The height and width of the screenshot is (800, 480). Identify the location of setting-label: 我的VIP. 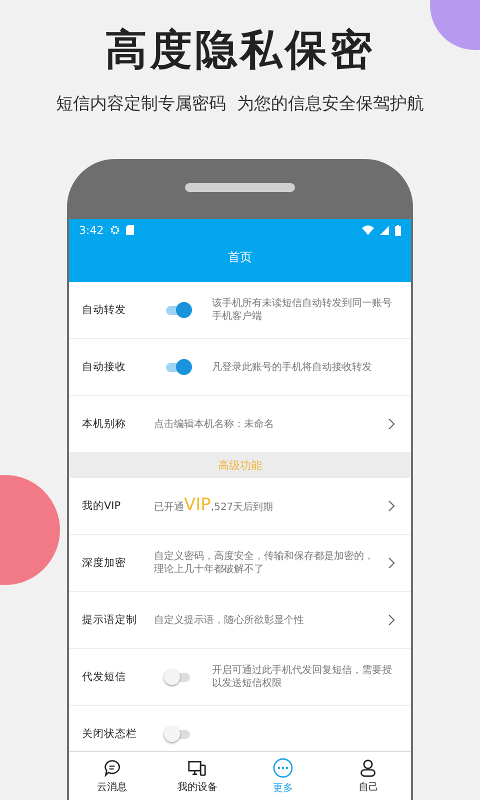
(102, 506).